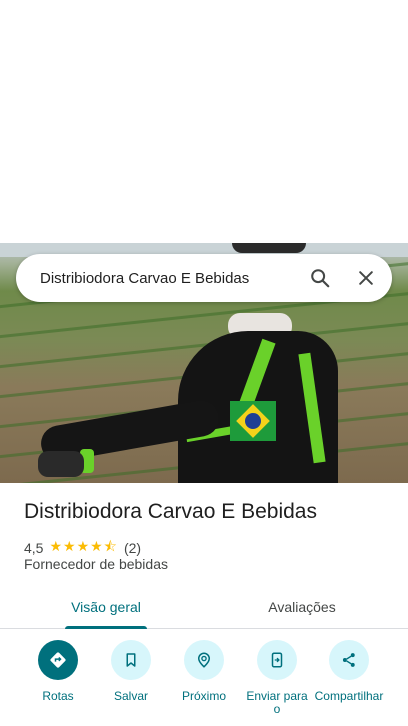  Describe the element at coordinates (58, 696) in the screenshot. I see `directions-label: Rotas` at that location.